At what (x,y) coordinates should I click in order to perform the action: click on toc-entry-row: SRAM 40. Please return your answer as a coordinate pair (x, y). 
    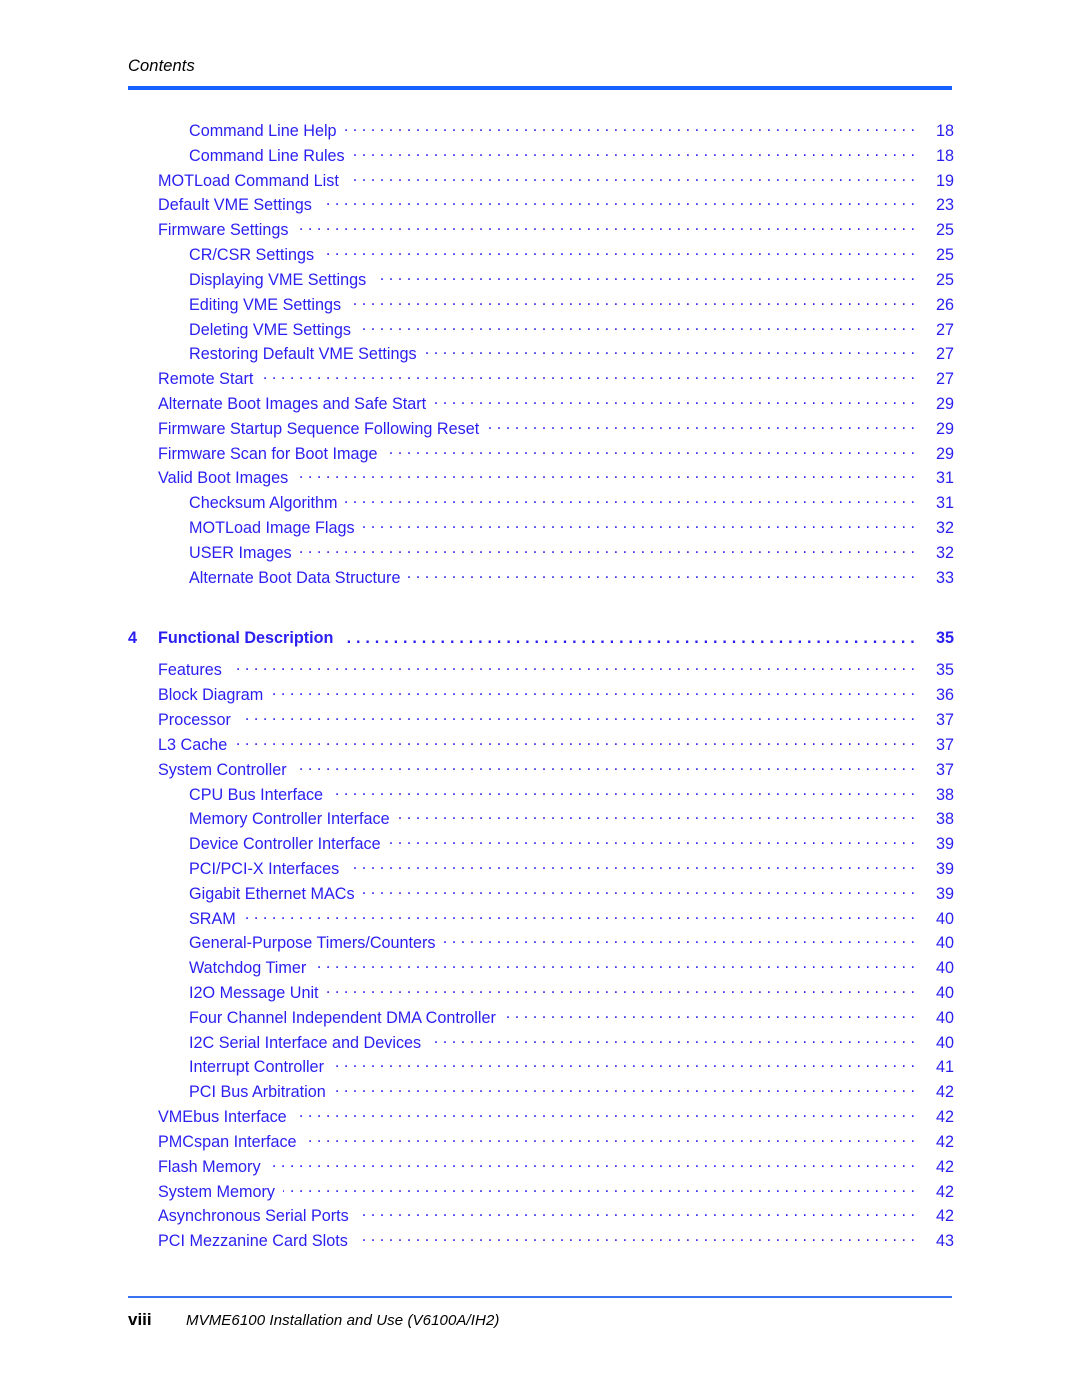
    Looking at the image, I should click on (541, 920).